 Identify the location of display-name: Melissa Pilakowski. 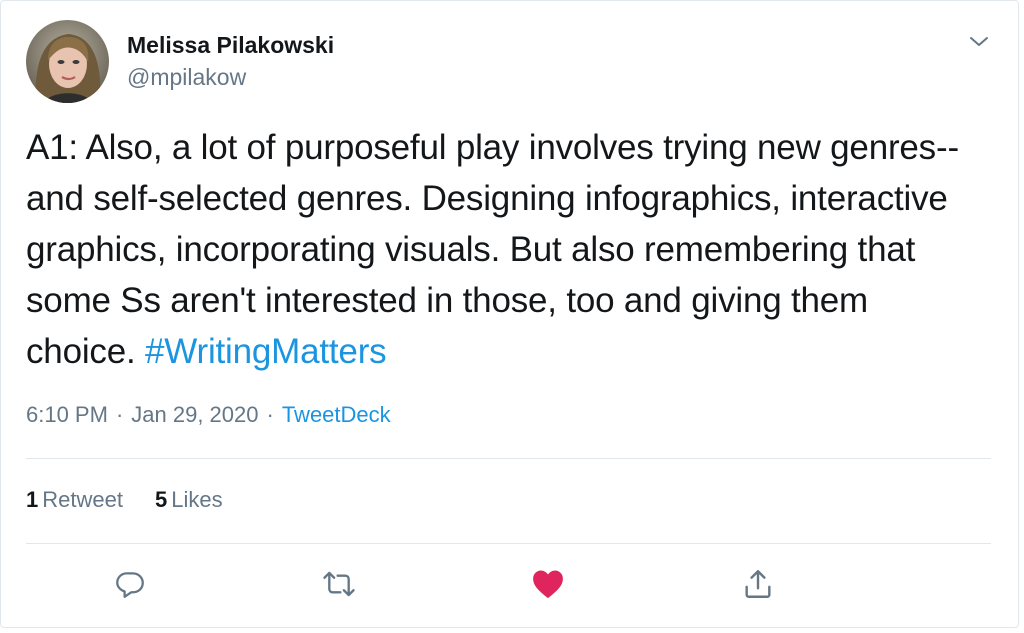
(230, 45).